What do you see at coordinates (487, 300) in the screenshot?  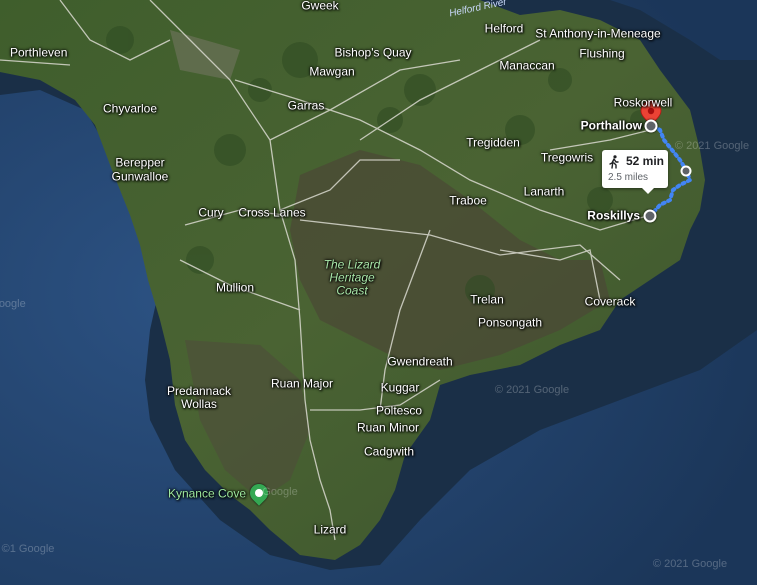 I see `place-label-trelan: Trelan` at bounding box center [487, 300].